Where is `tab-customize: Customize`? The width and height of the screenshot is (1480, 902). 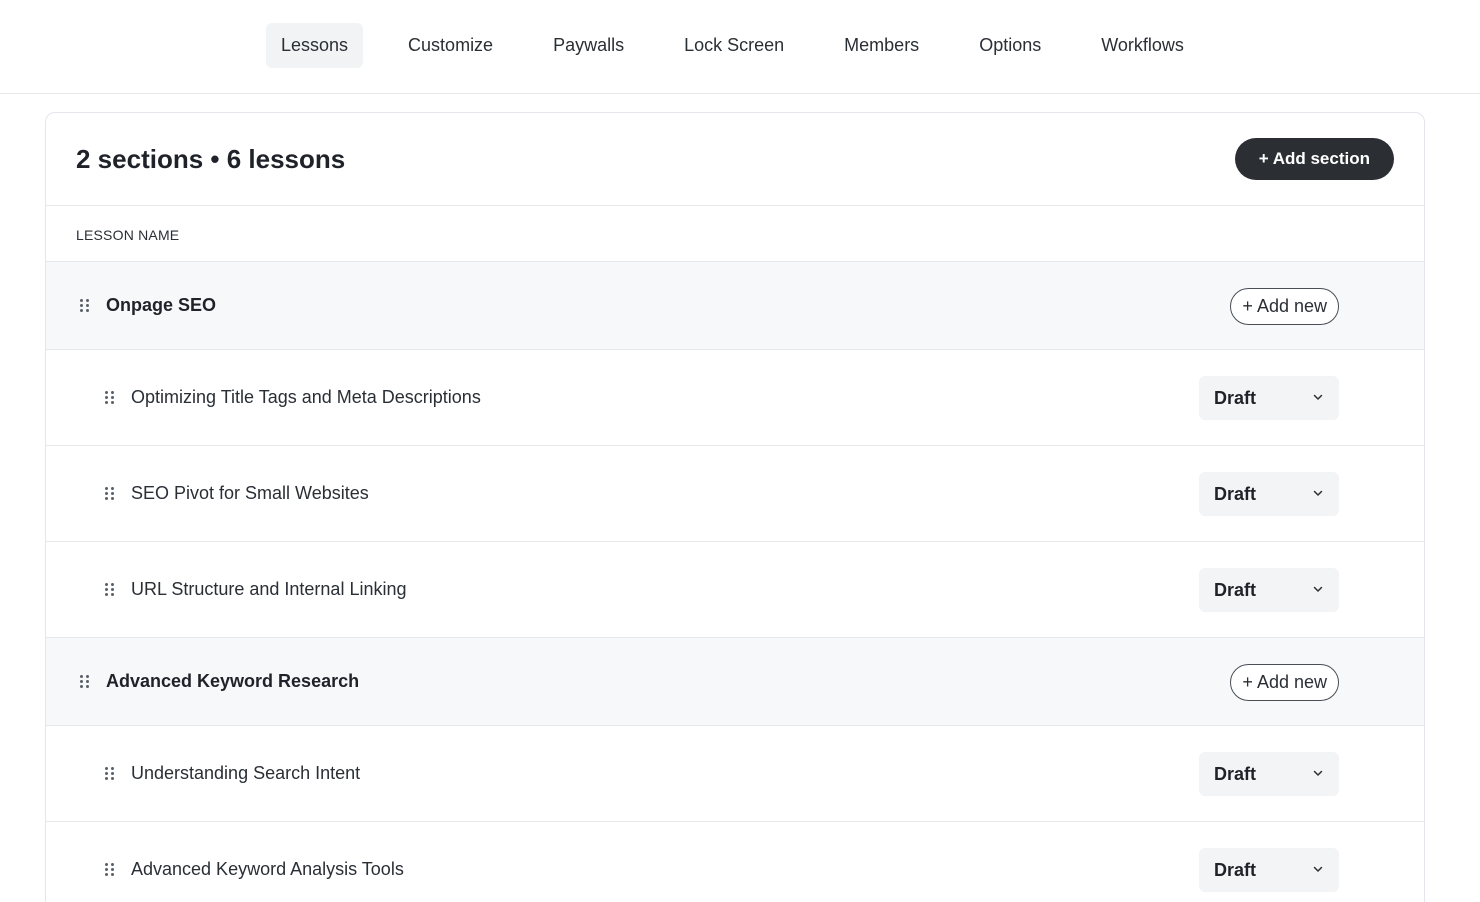 tab-customize: Customize is located at coordinates (450, 45).